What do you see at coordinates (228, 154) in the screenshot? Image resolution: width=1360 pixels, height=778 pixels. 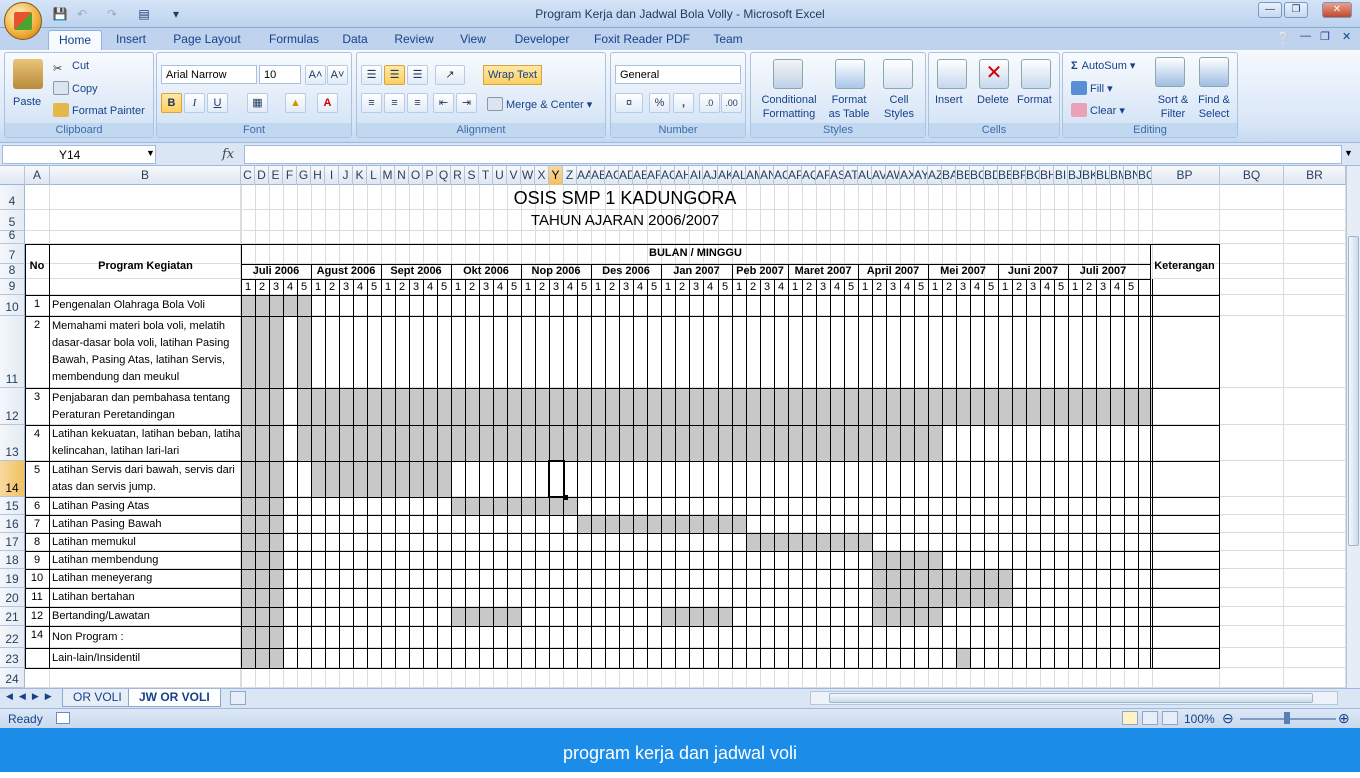 I see `insert-function-icon: fx` at bounding box center [228, 154].